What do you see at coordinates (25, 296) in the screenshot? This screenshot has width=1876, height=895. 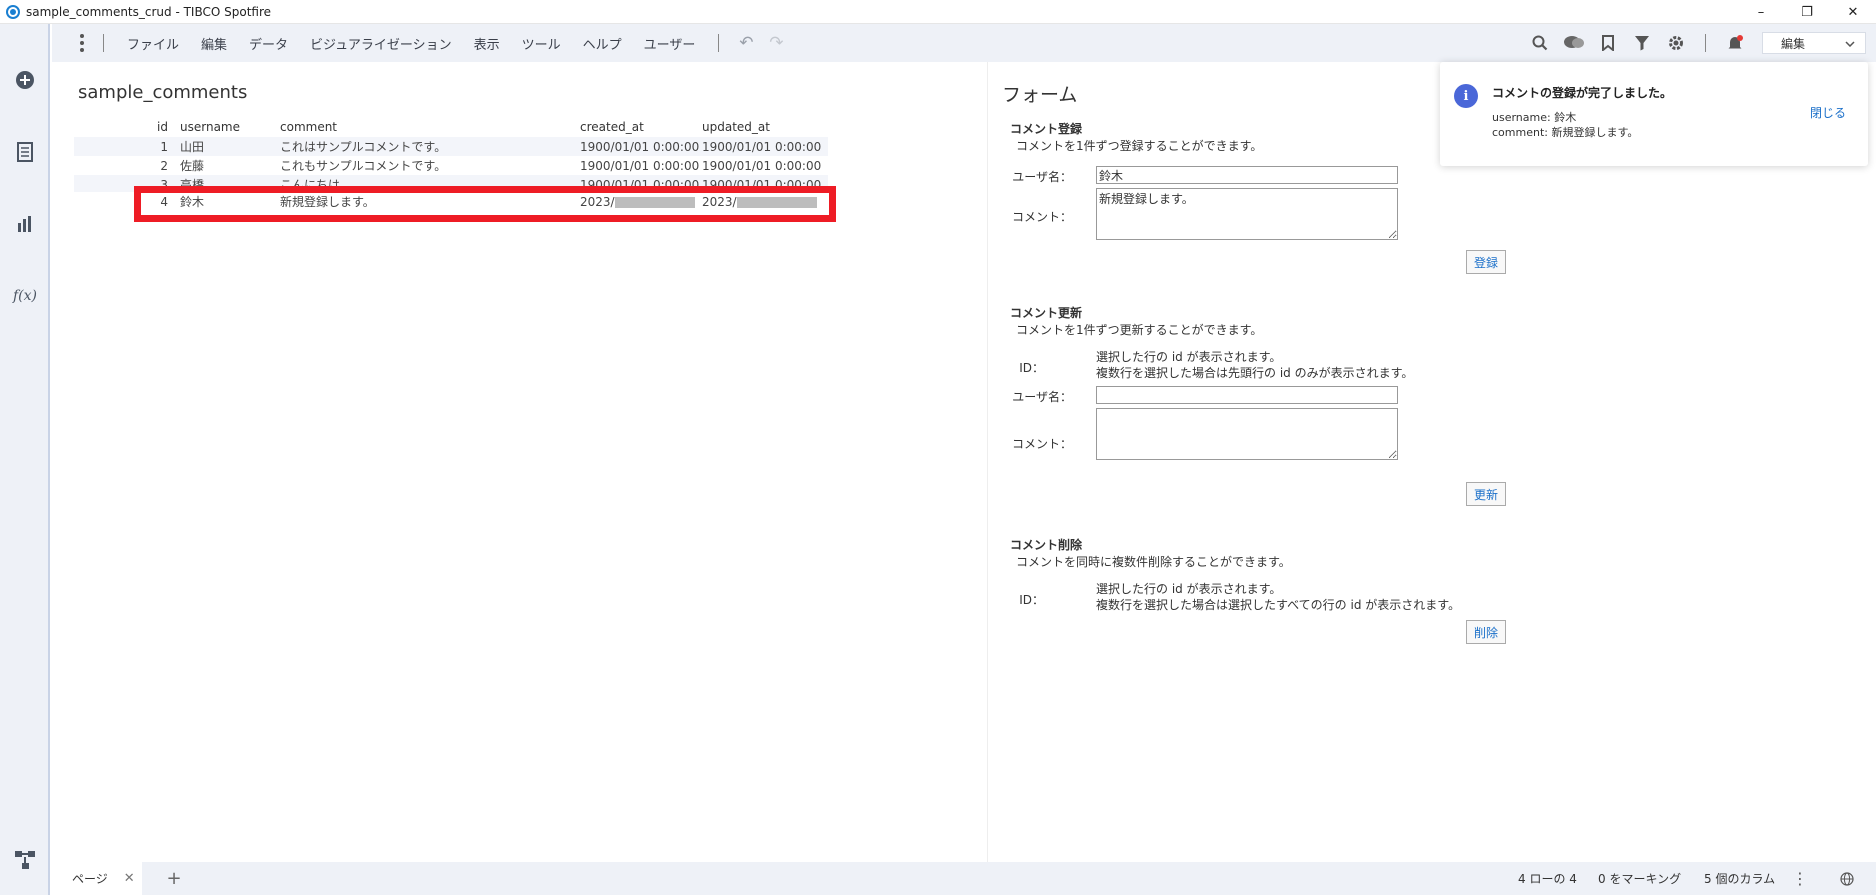 I see `function-icon: f(x)` at bounding box center [25, 296].